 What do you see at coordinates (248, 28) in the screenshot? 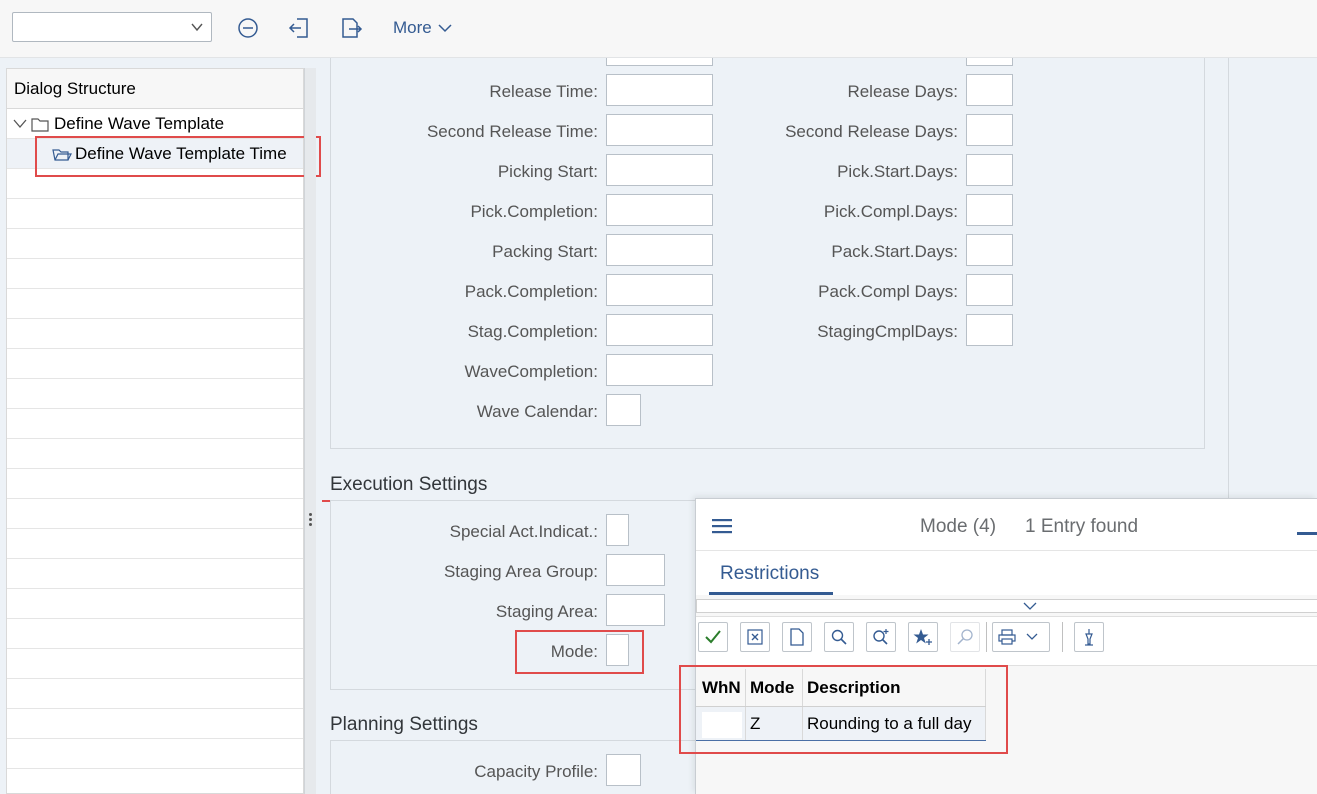
I see `minus-circle-icon` at bounding box center [248, 28].